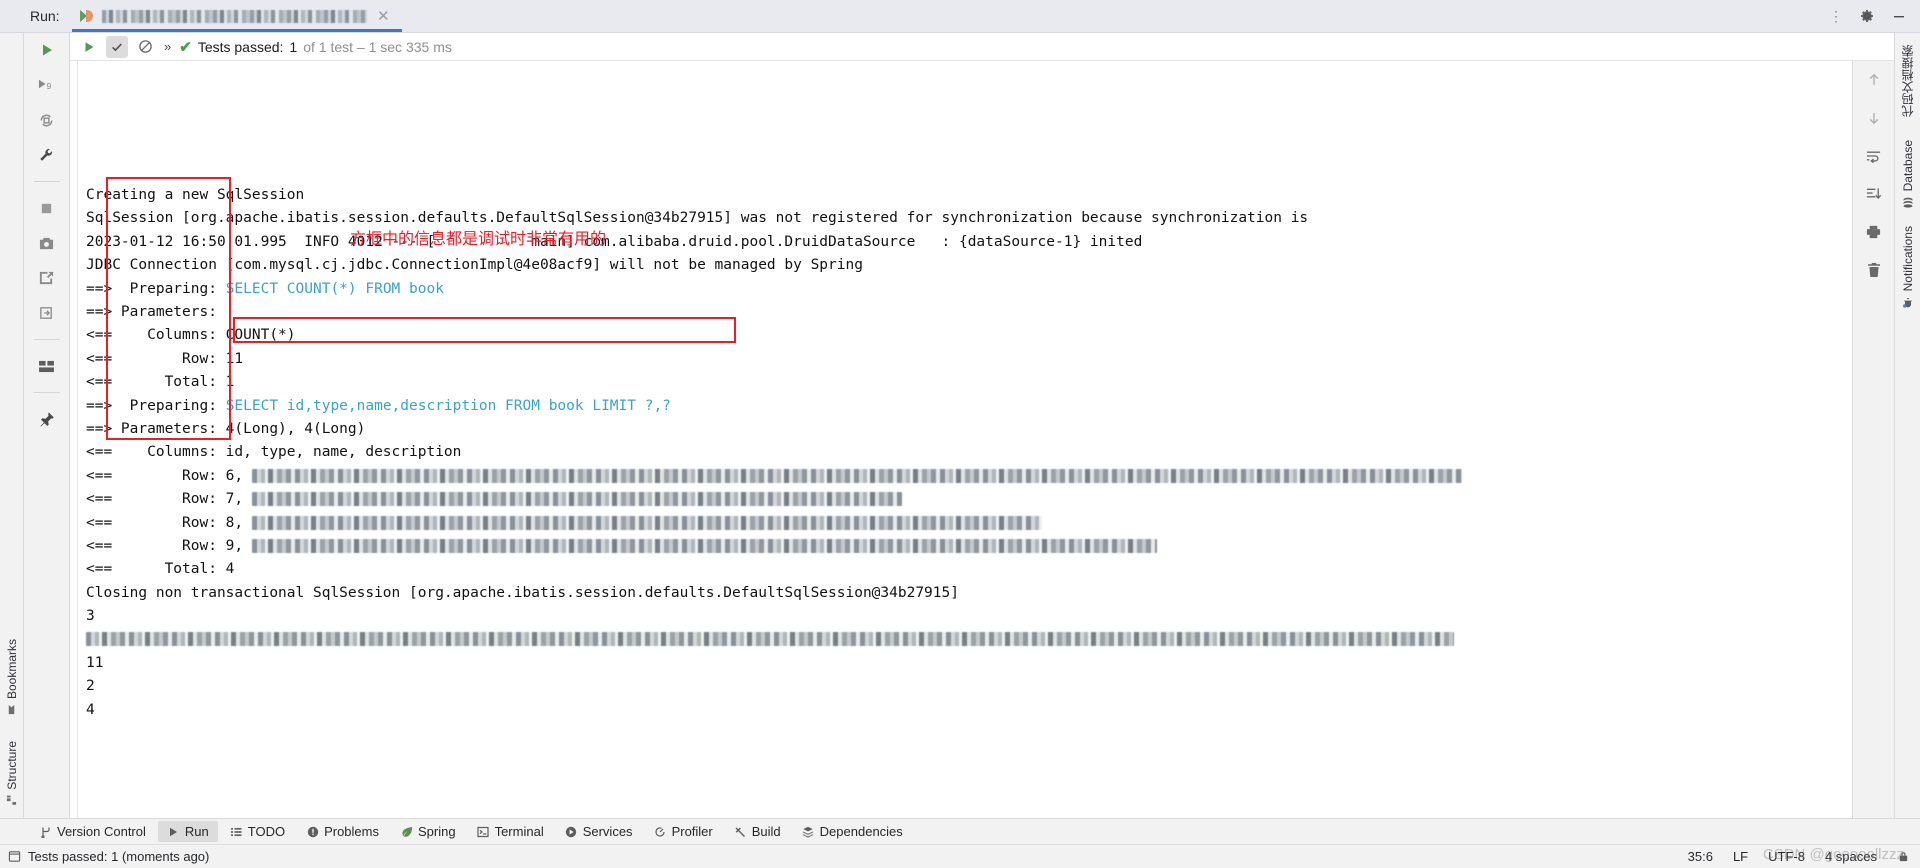 The width and height of the screenshot is (1920, 868). Describe the element at coordinates (1874, 118) in the screenshot. I see `scroll-down-icon` at that location.